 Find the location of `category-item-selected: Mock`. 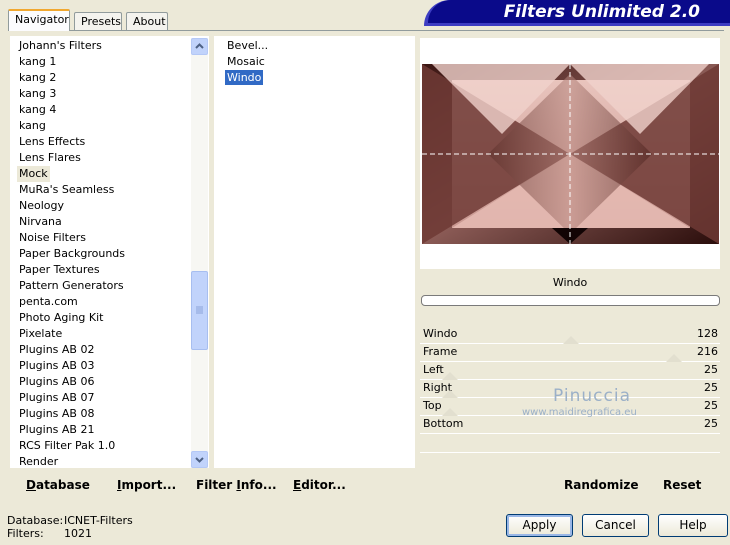

category-item-selected: Mock is located at coordinates (33, 174).